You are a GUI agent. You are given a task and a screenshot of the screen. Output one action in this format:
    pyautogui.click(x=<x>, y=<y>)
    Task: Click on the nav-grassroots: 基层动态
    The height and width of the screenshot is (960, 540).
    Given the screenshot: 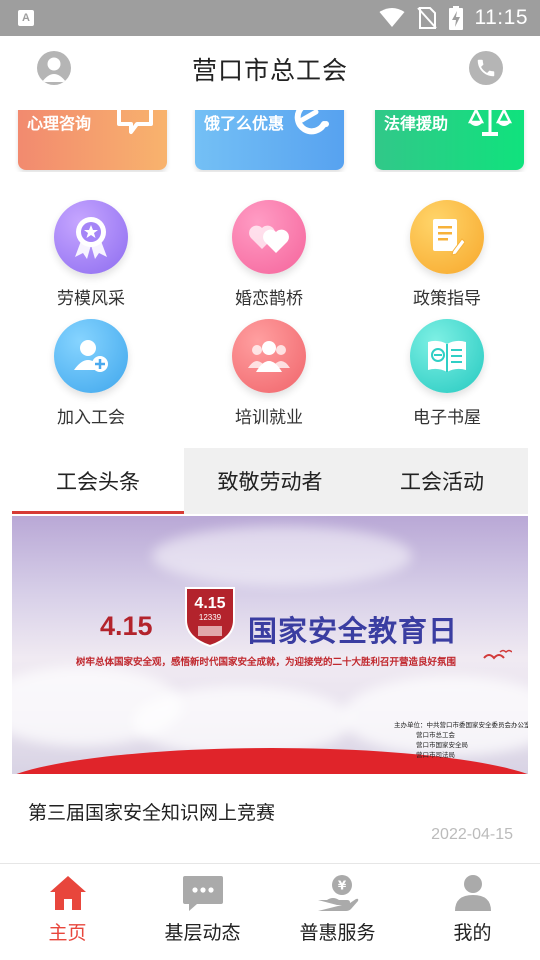 What is the action you would take?
    pyautogui.click(x=202, y=912)
    